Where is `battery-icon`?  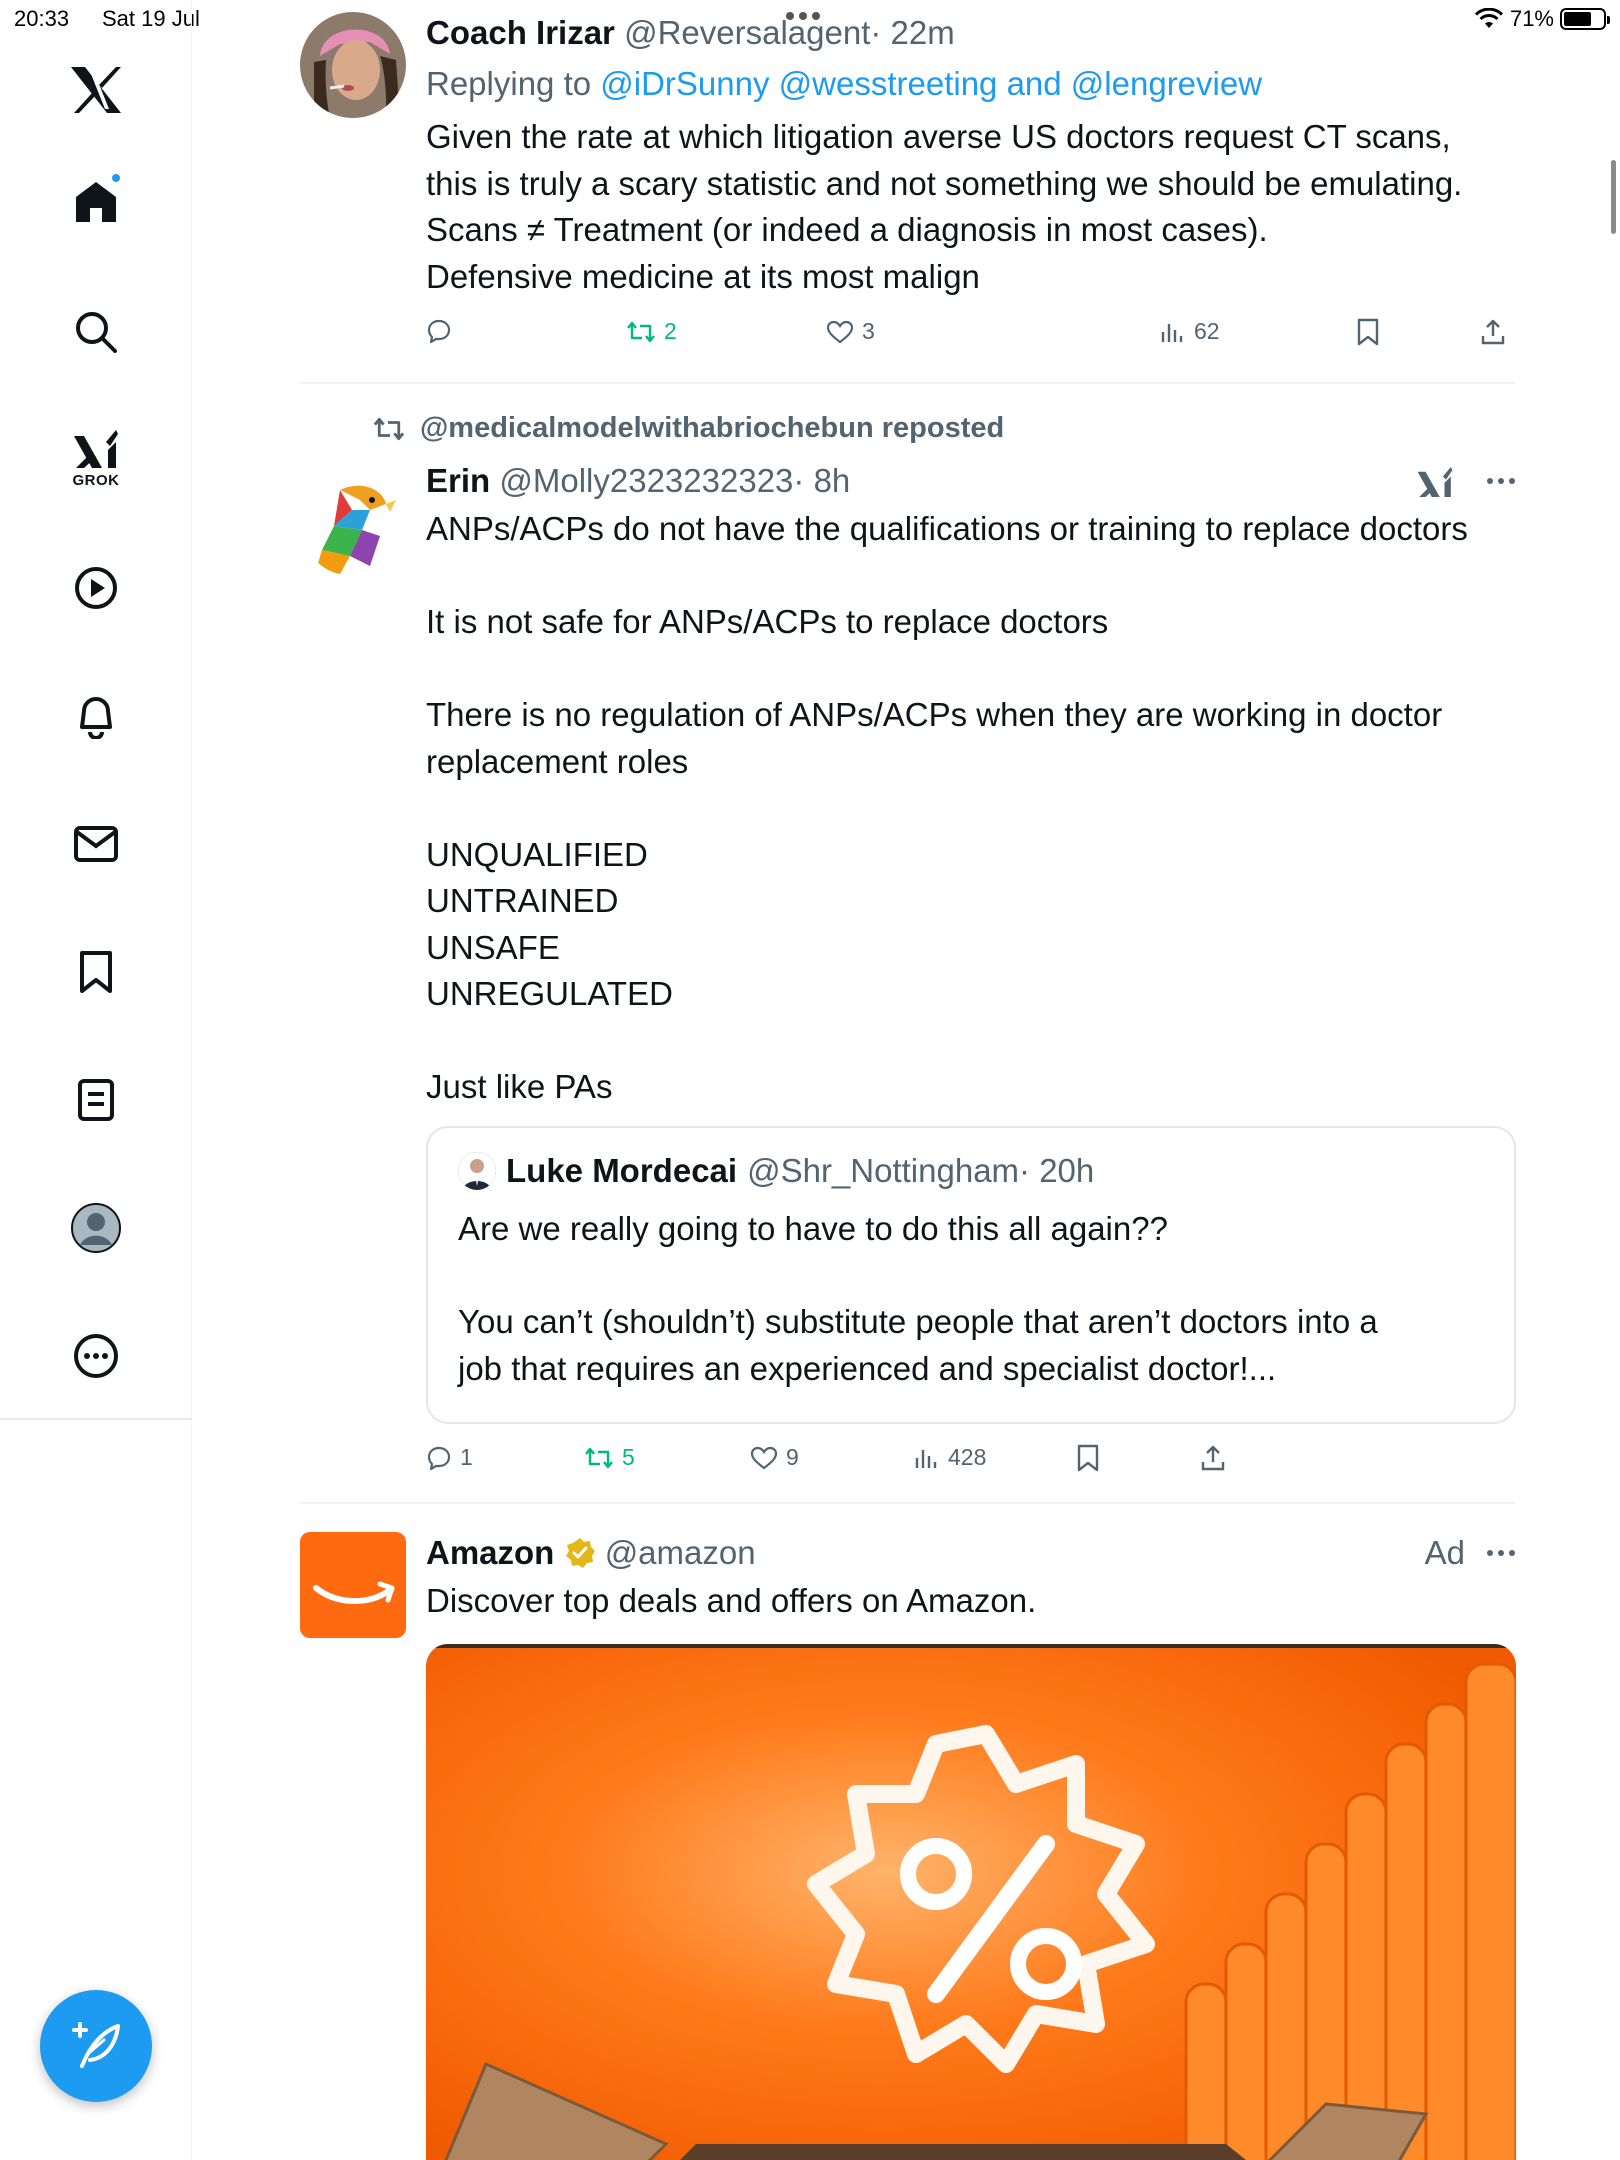 battery-icon is located at coordinates (1585, 19).